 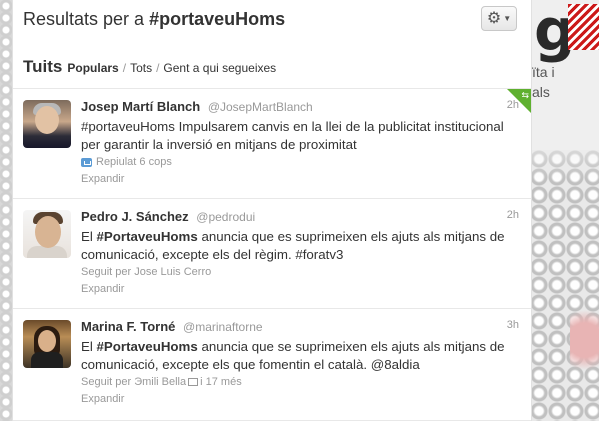 I want to click on background-red-stripes, so click(x=583, y=27).